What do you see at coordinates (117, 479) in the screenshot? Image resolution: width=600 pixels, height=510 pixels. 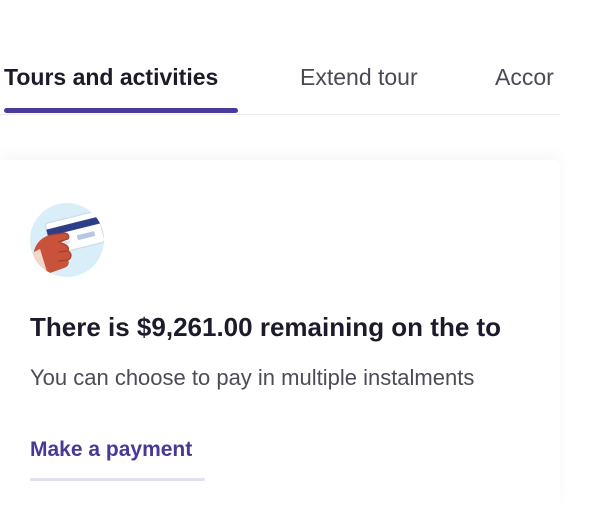 I see `make-a-payment-underline` at bounding box center [117, 479].